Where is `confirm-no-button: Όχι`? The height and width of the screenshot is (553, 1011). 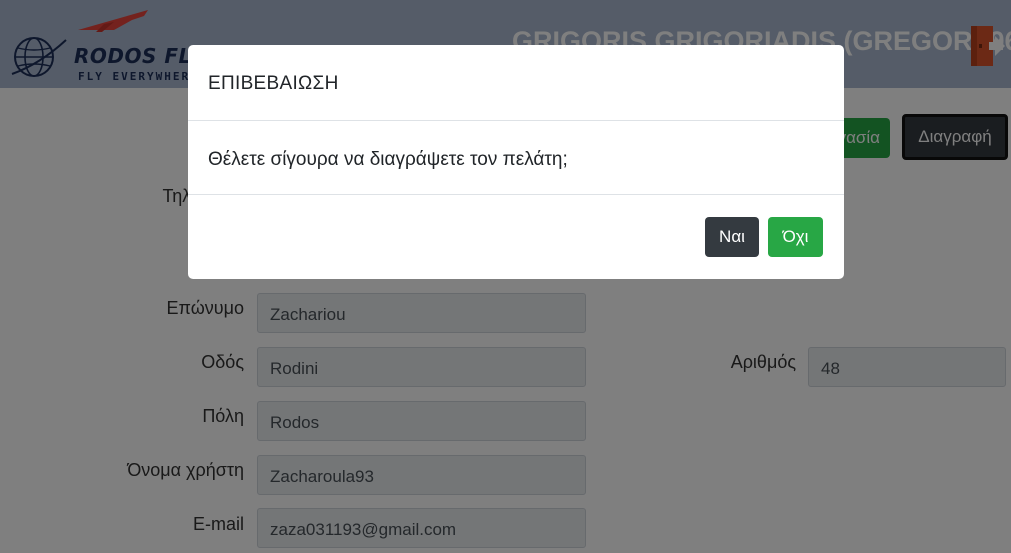
confirm-no-button: Όχι is located at coordinates (795, 237).